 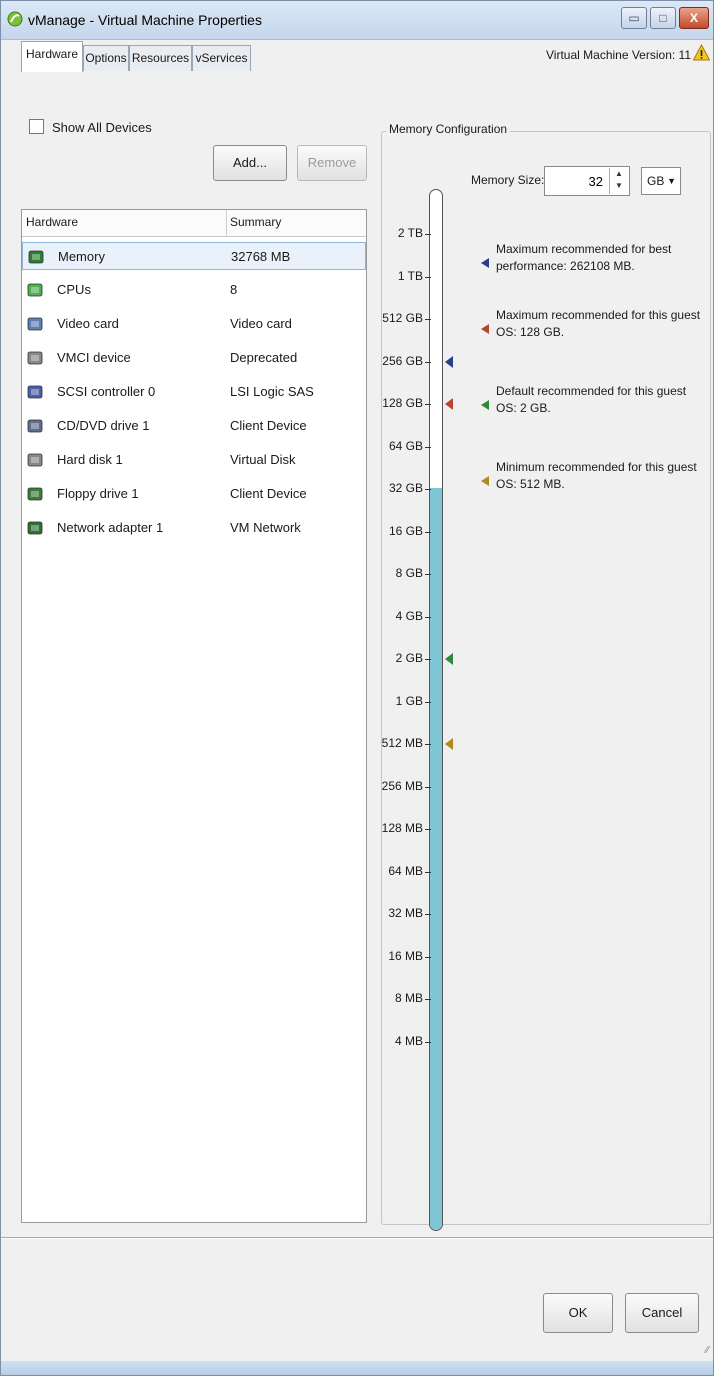 I want to click on memory-unit-select: GB ▼, so click(x=661, y=181).